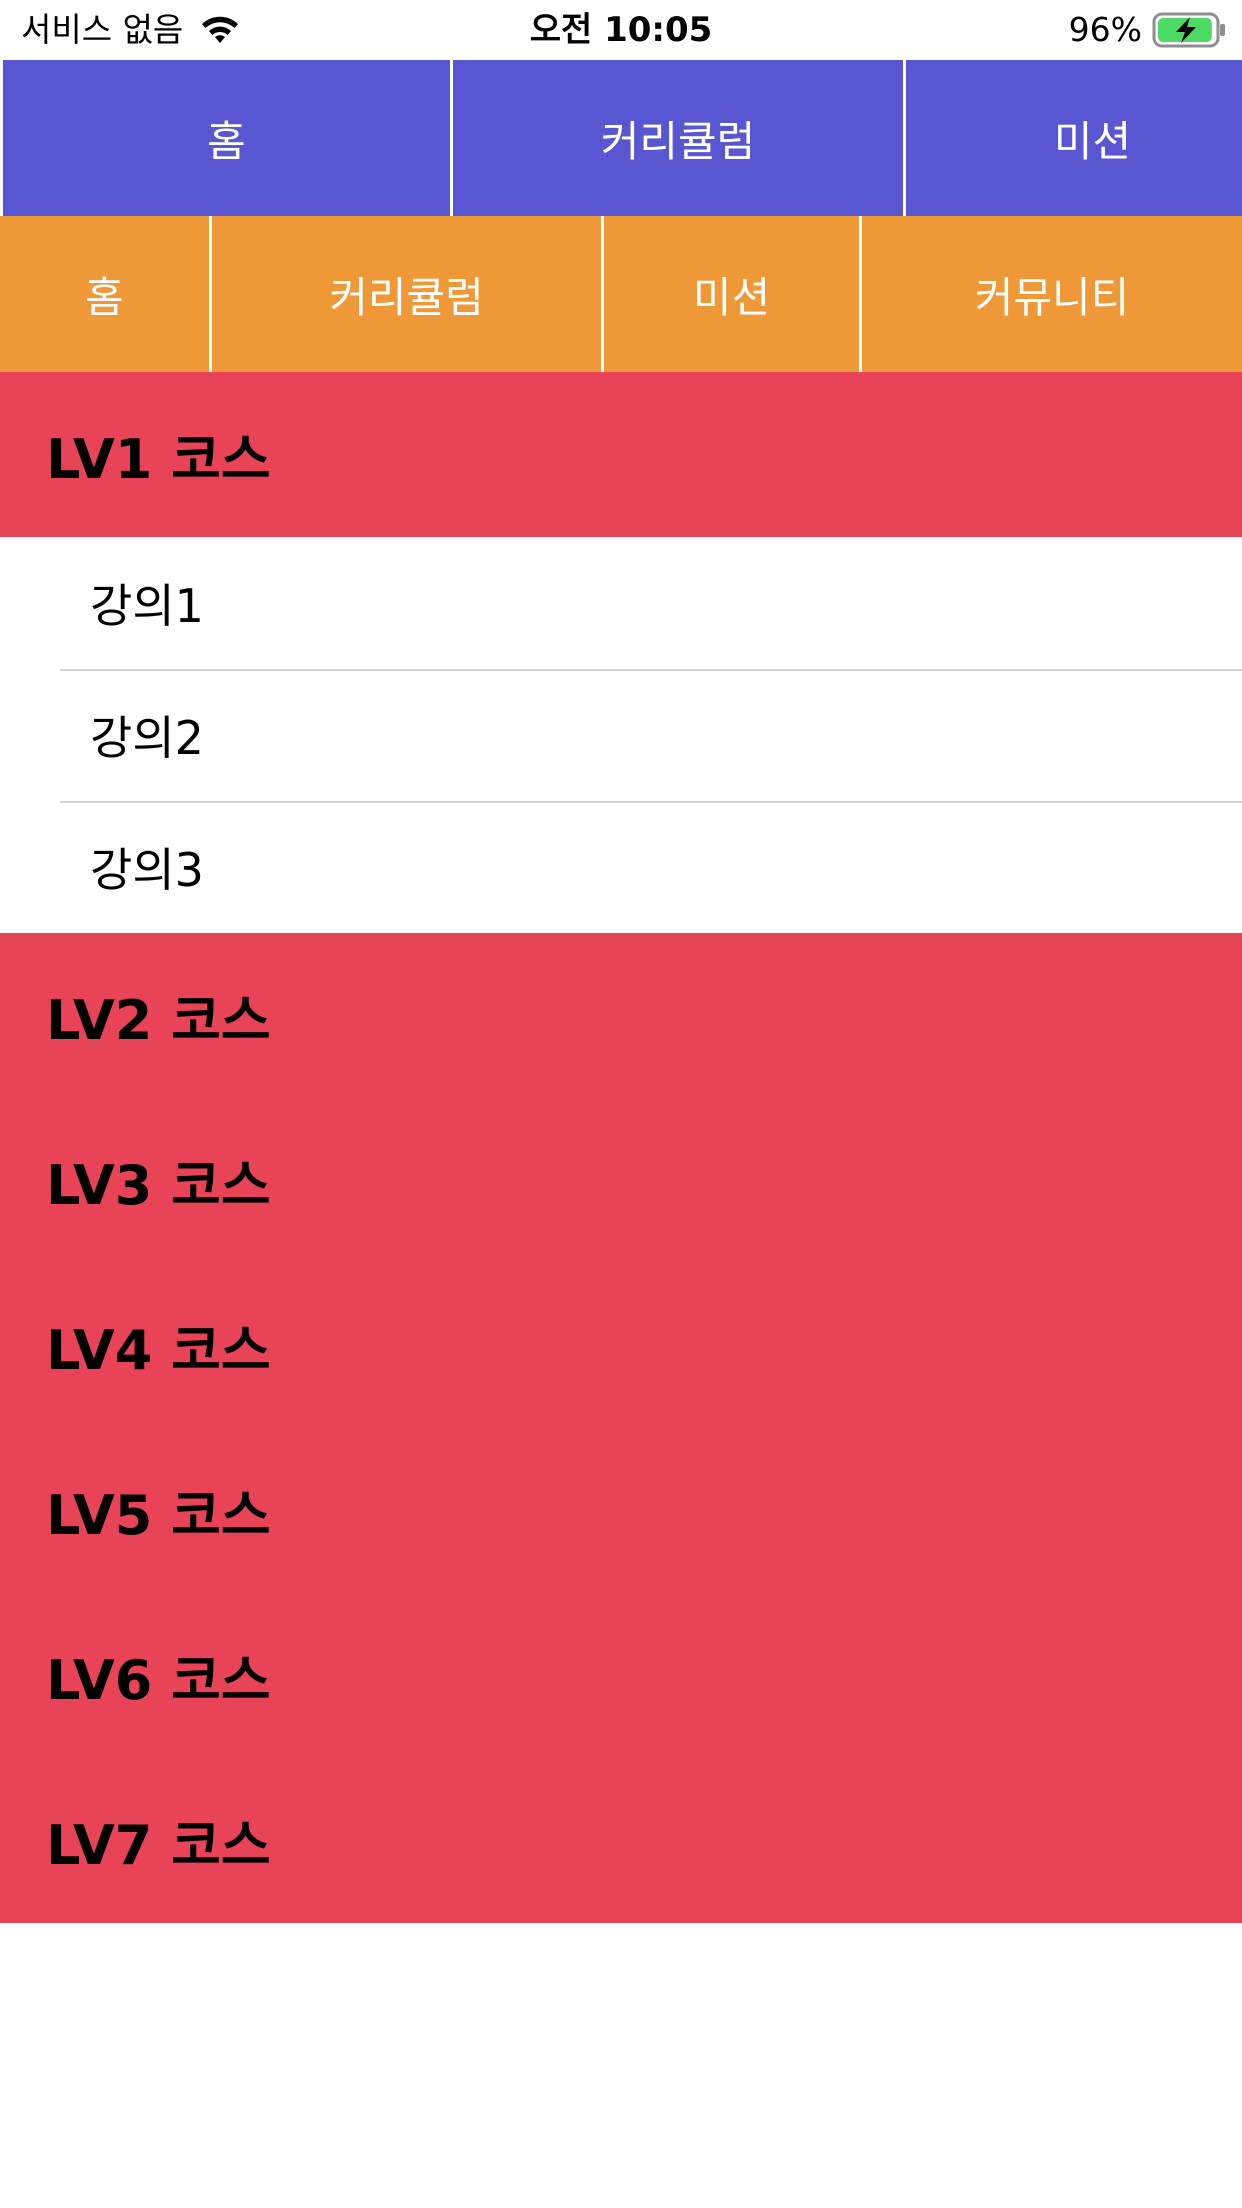  I want to click on lecture-title: 강의2, so click(147, 738).